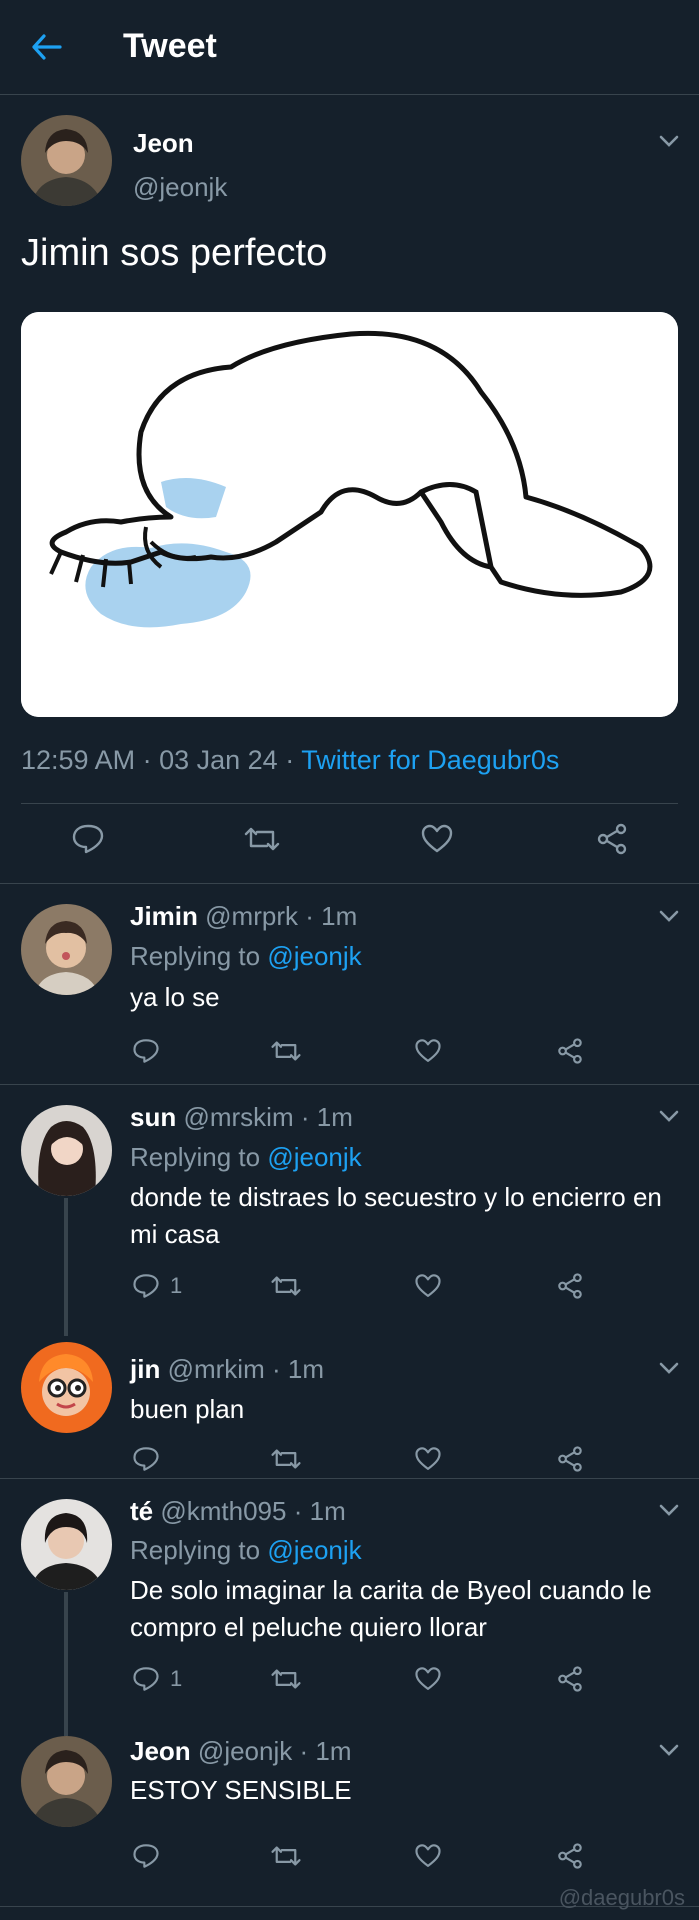  What do you see at coordinates (430, 760) in the screenshot?
I see `tweet-source-link: Twitter for Daegubr0s` at bounding box center [430, 760].